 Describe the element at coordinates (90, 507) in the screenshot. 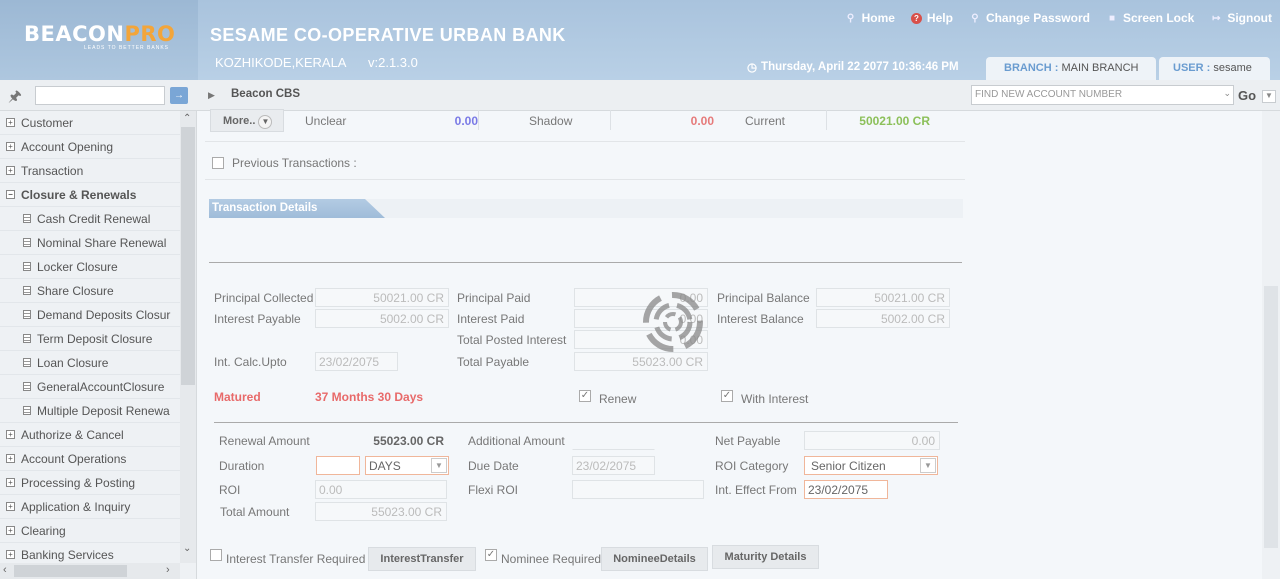

I see `sidebar-item: + Application & Inquiry` at that location.